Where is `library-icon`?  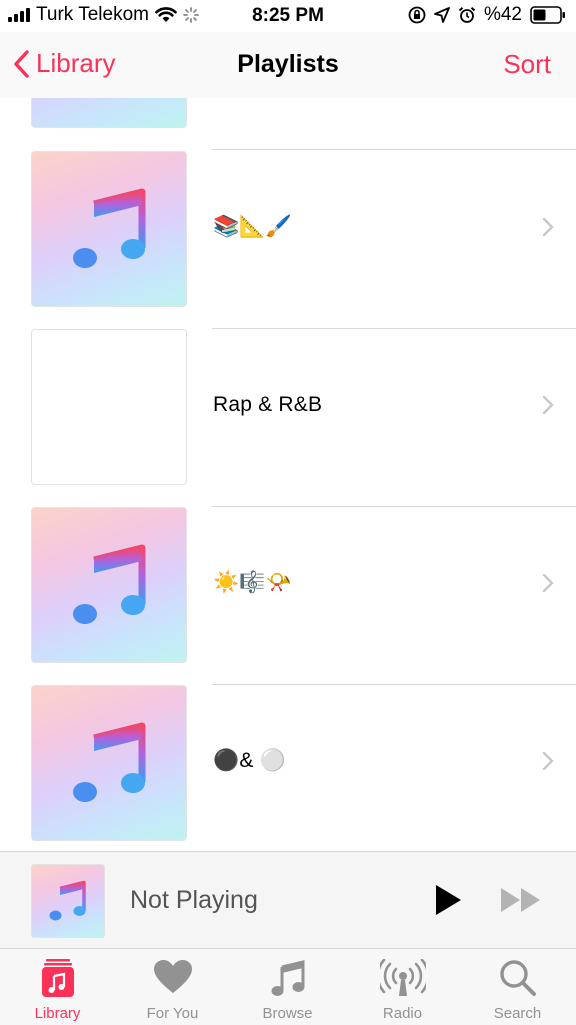
library-icon is located at coordinates (57, 978).